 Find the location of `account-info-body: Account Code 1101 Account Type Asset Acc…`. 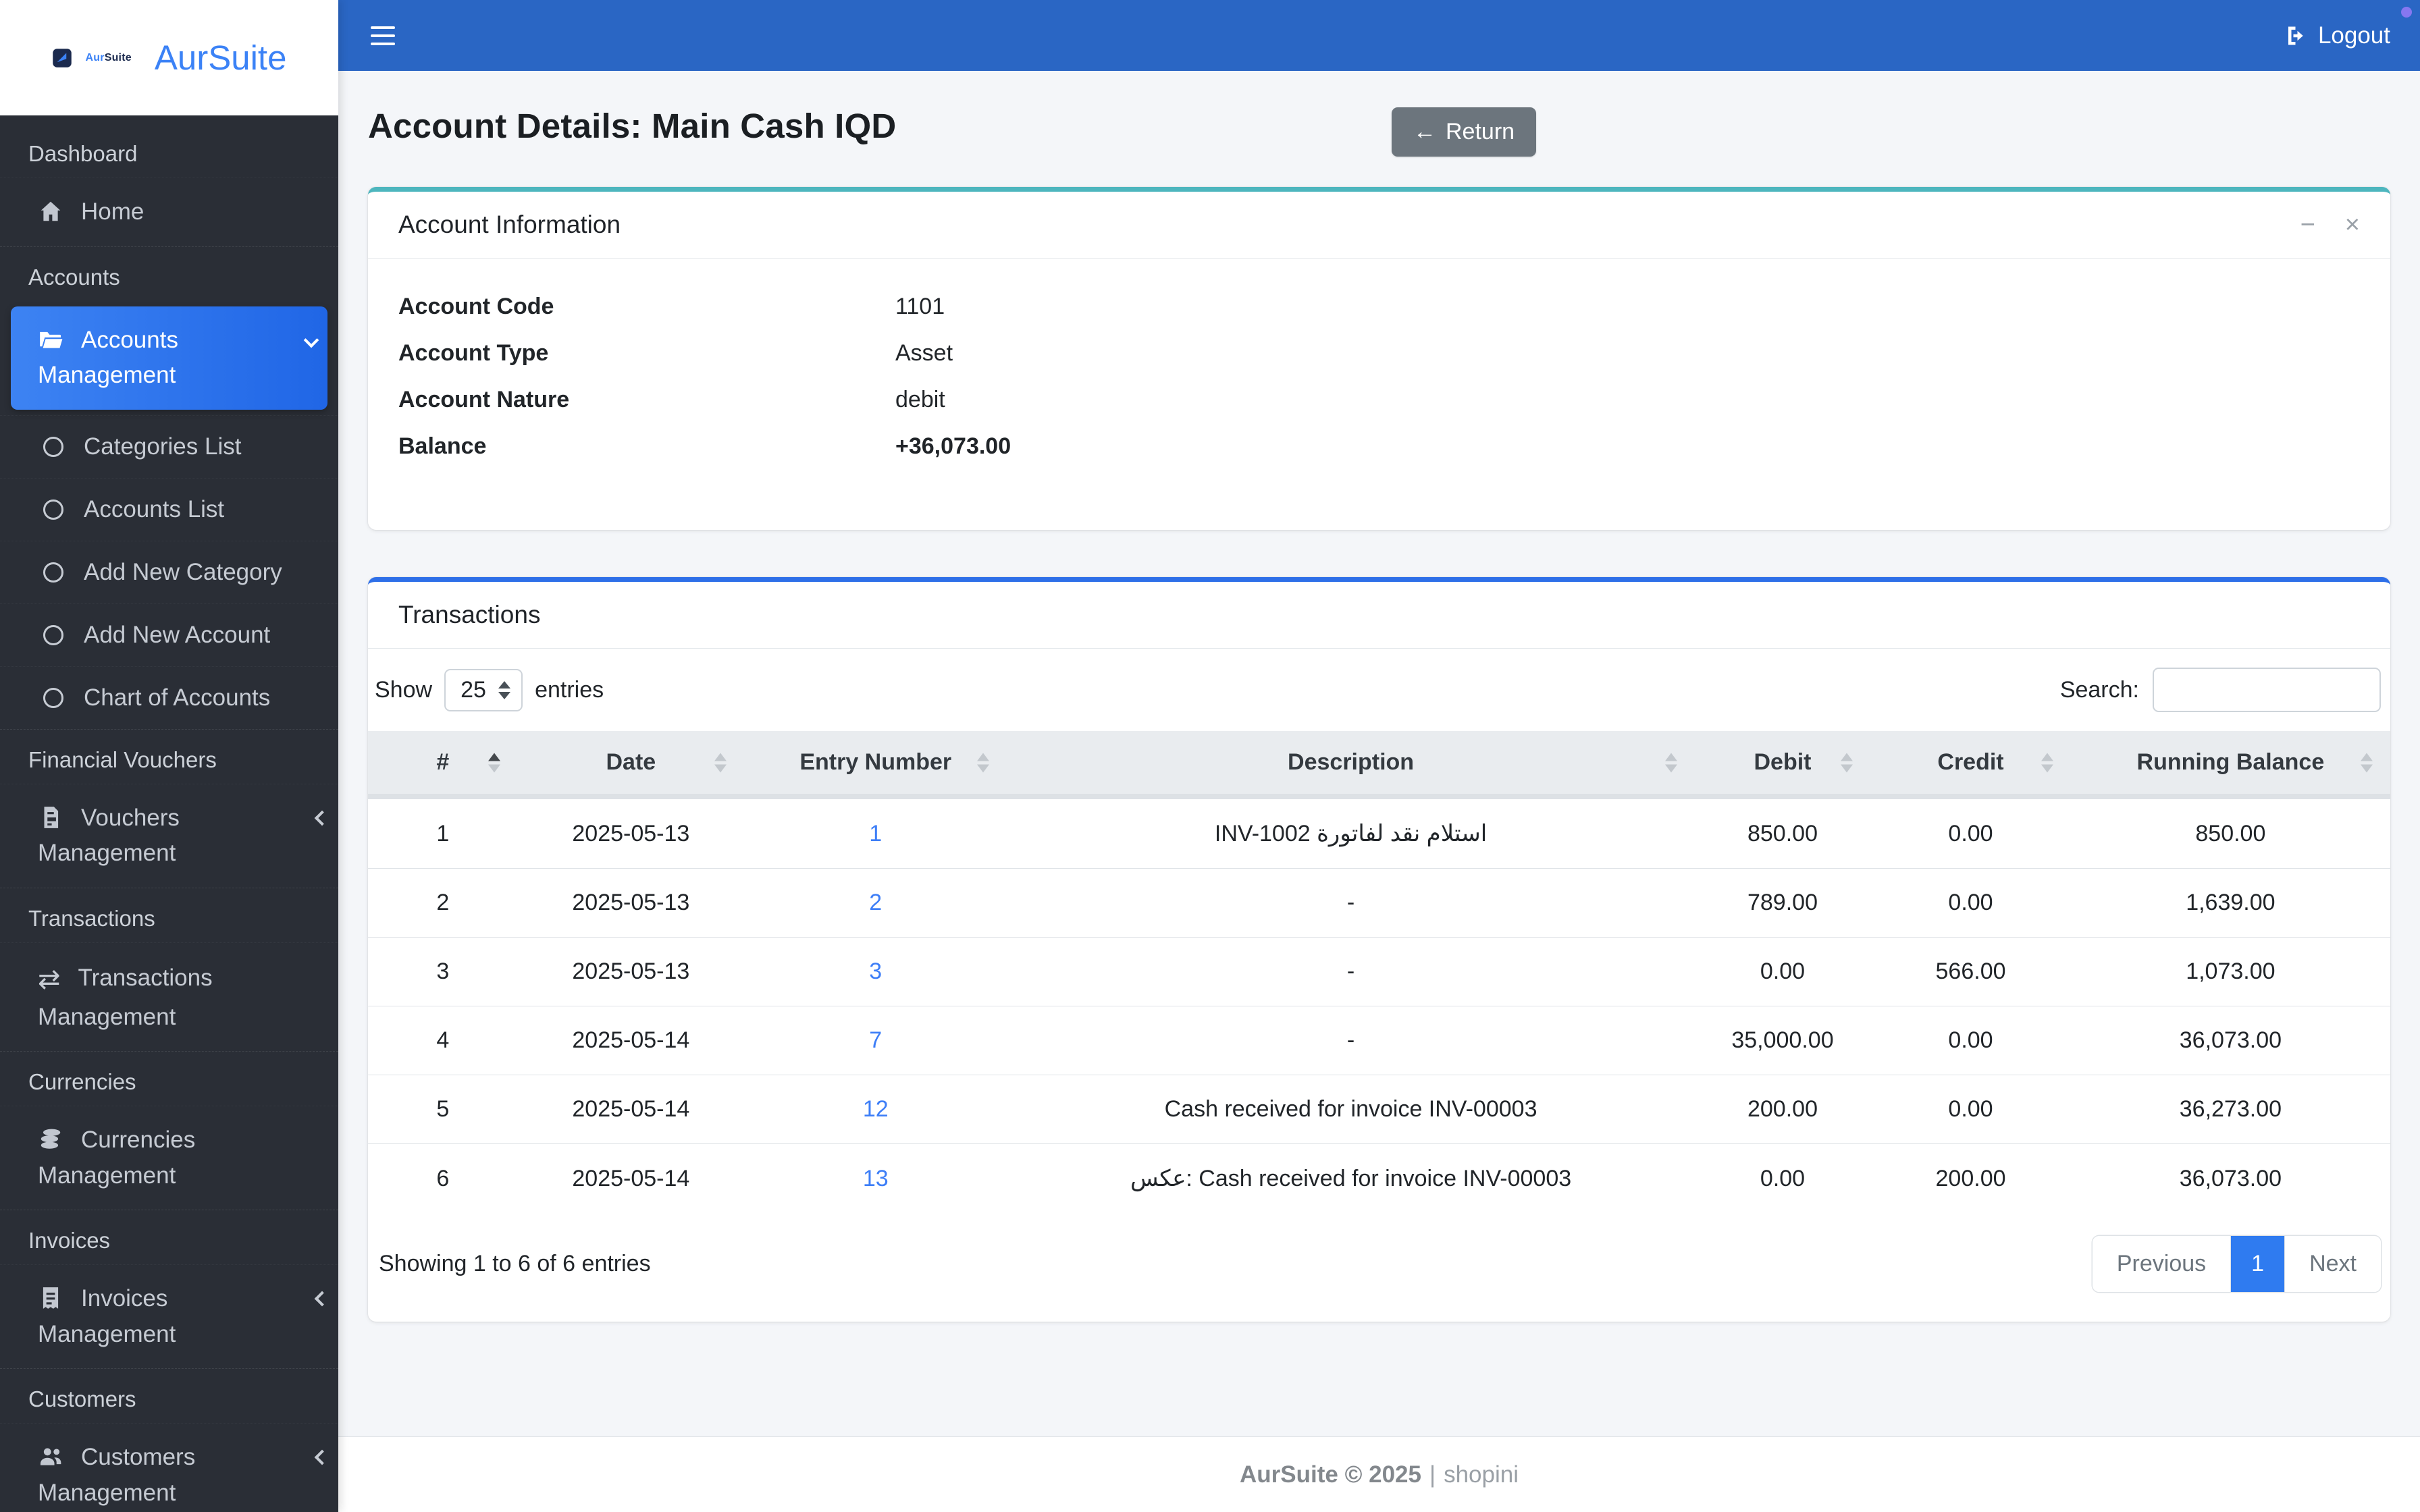

account-info-body: Account Code 1101 Account Type Asset Acc… is located at coordinates (1379, 395).